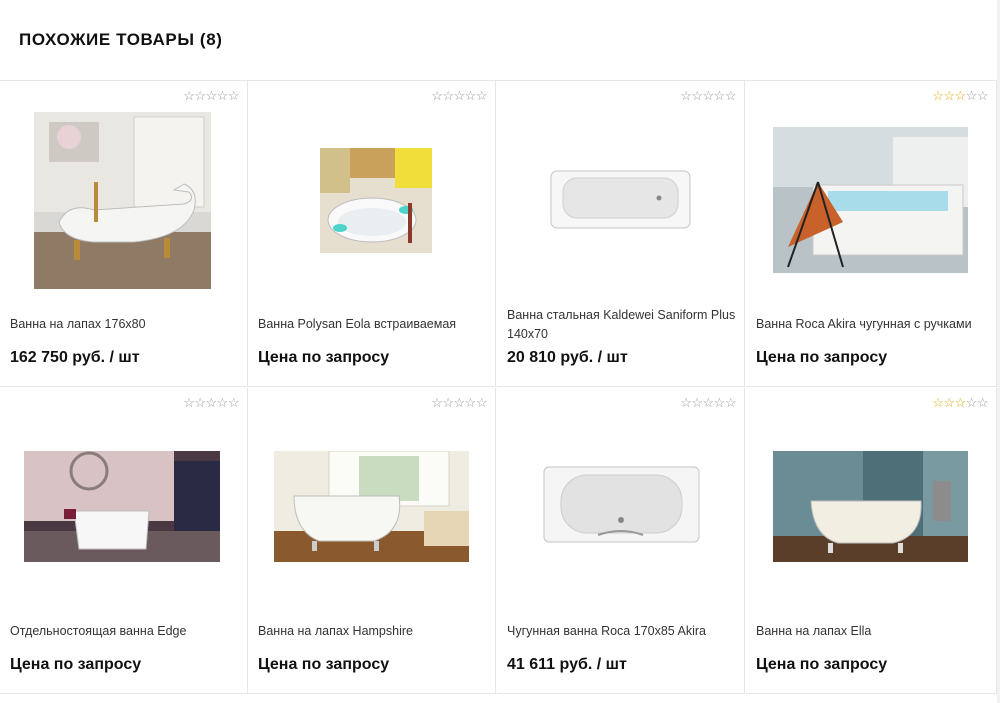 This screenshot has width=1000, height=703. I want to click on oval-bath-image, so click(376, 200).